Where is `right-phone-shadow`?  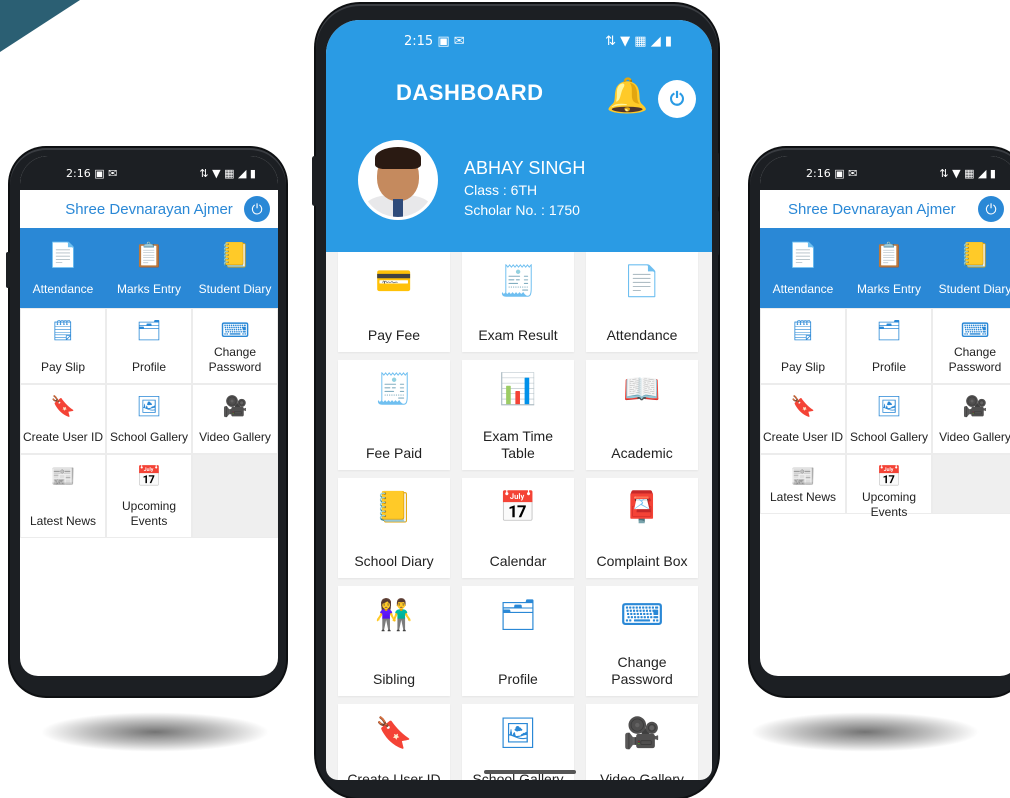 right-phone-shadow is located at coordinates (865, 732).